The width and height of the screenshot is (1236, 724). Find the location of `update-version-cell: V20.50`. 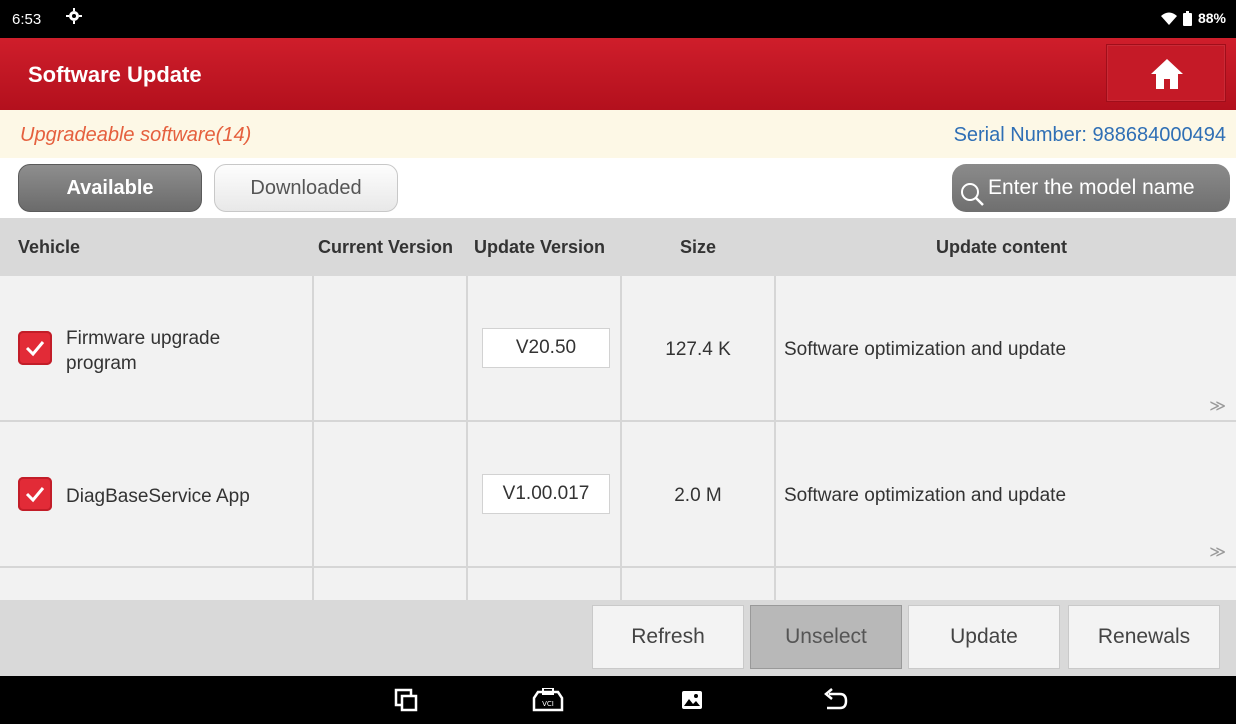

update-version-cell: V20.50 is located at coordinates (545, 348).